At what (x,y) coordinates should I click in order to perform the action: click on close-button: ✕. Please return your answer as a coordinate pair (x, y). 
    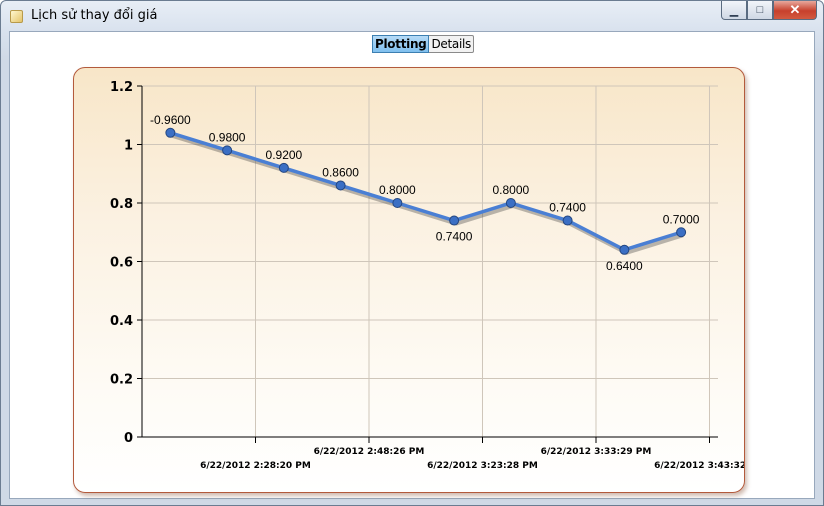
    Looking at the image, I should click on (795, 10).